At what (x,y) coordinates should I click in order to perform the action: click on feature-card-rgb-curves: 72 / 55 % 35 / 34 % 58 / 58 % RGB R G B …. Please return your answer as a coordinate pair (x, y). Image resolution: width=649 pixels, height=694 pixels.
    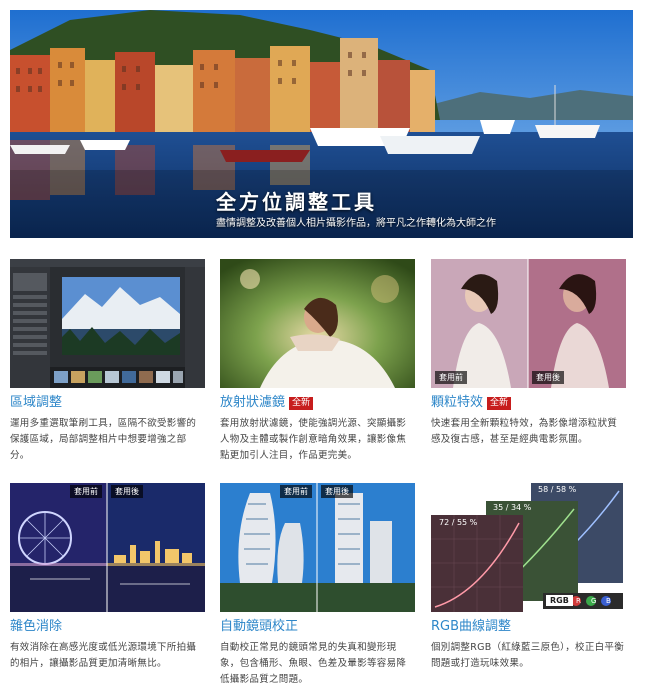
    Looking at the image, I should click on (528, 577).